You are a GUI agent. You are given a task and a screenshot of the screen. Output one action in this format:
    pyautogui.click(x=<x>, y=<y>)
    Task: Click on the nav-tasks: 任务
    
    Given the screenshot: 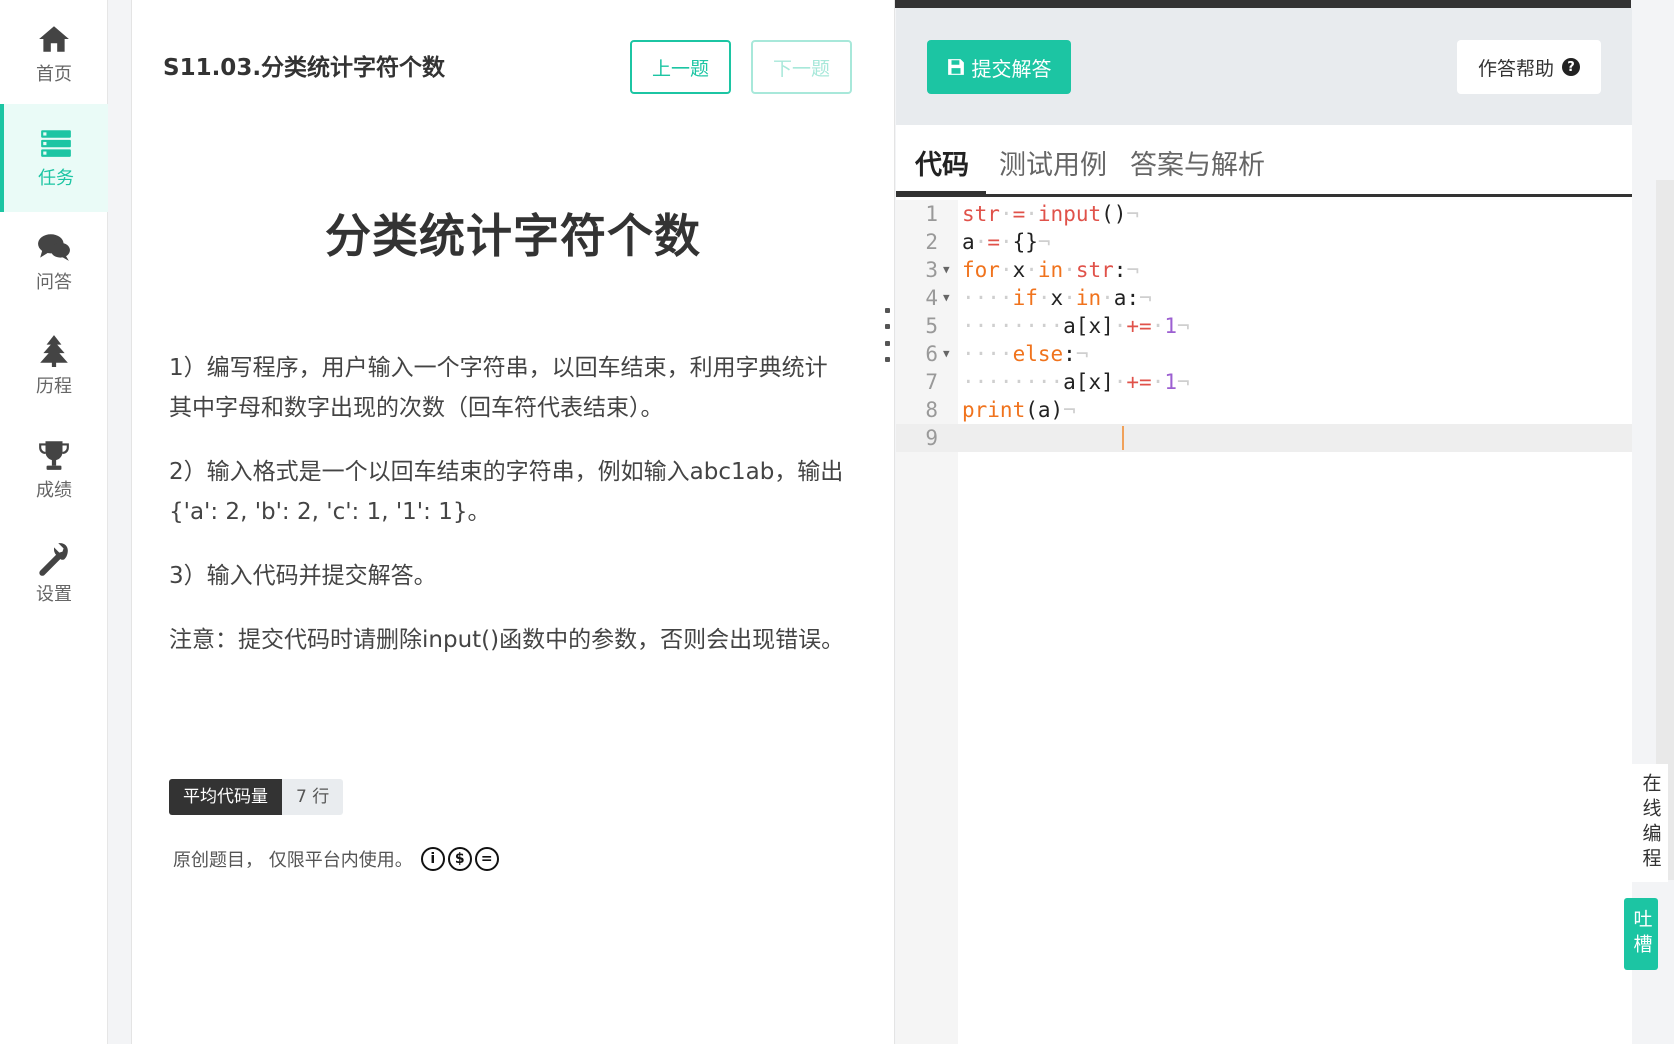 What is the action you would take?
    pyautogui.click(x=54, y=158)
    